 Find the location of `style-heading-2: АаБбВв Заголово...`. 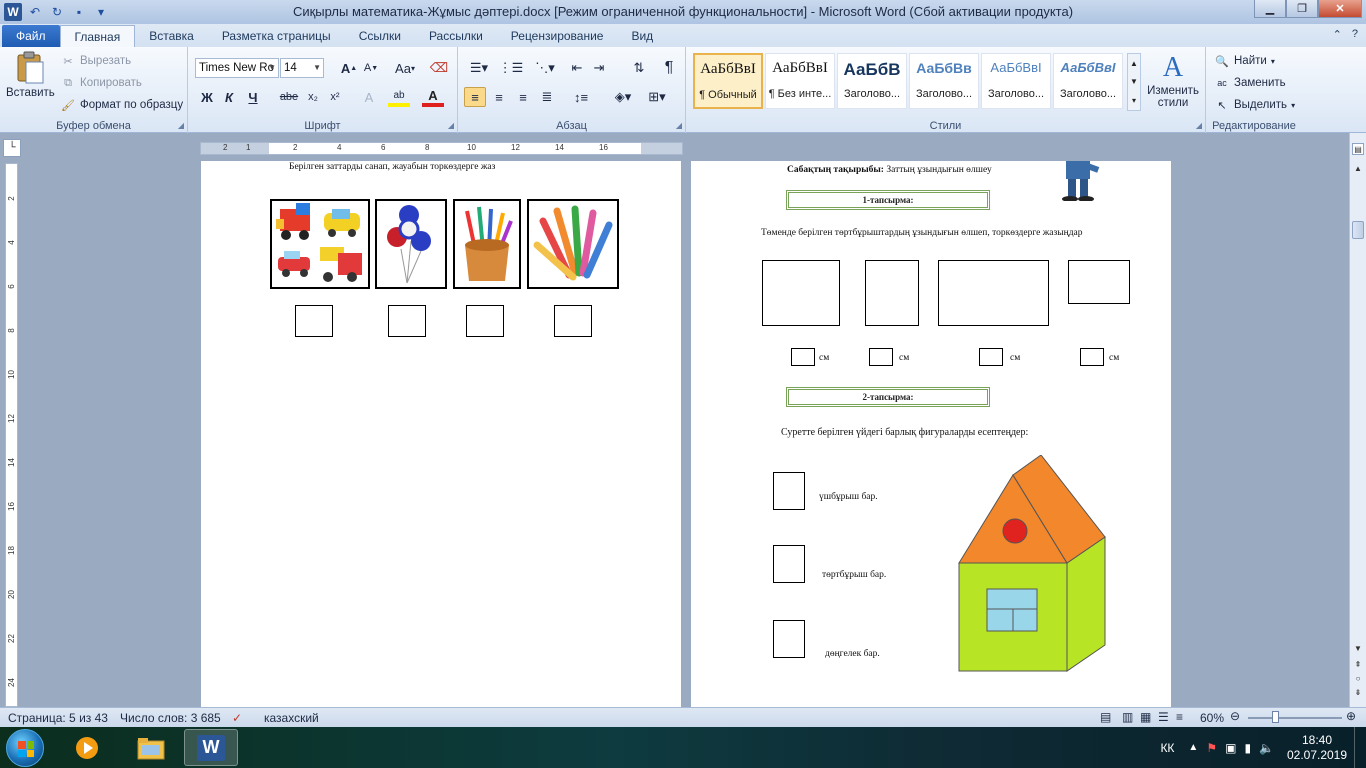

style-heading-2: АаБбВв Заголово... is located at coordinates (944, 81).